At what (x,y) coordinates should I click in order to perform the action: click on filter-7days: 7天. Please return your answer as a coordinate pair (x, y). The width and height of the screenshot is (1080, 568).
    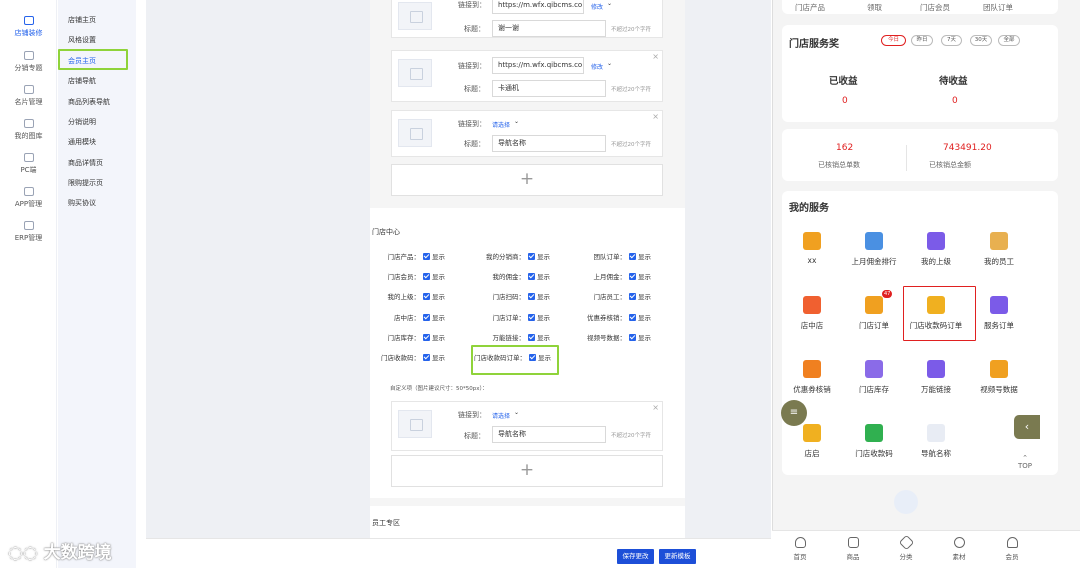
    Looking at the image, I should click on (951, 40).